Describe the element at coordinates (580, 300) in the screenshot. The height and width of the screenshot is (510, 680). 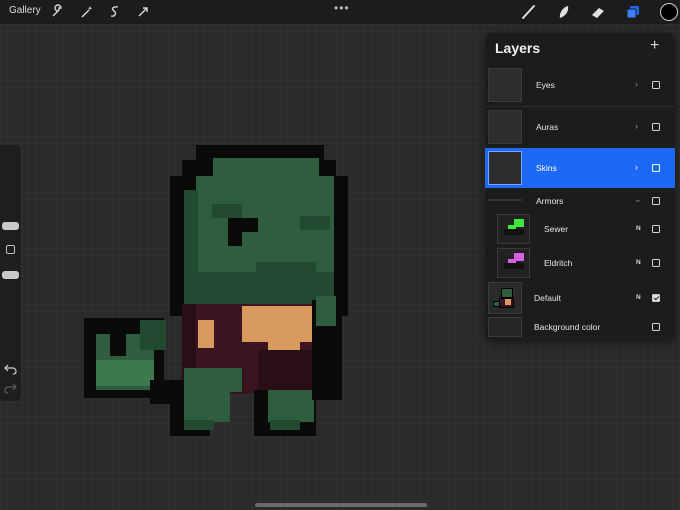
I see `layer-row-default: Default N` at that location.